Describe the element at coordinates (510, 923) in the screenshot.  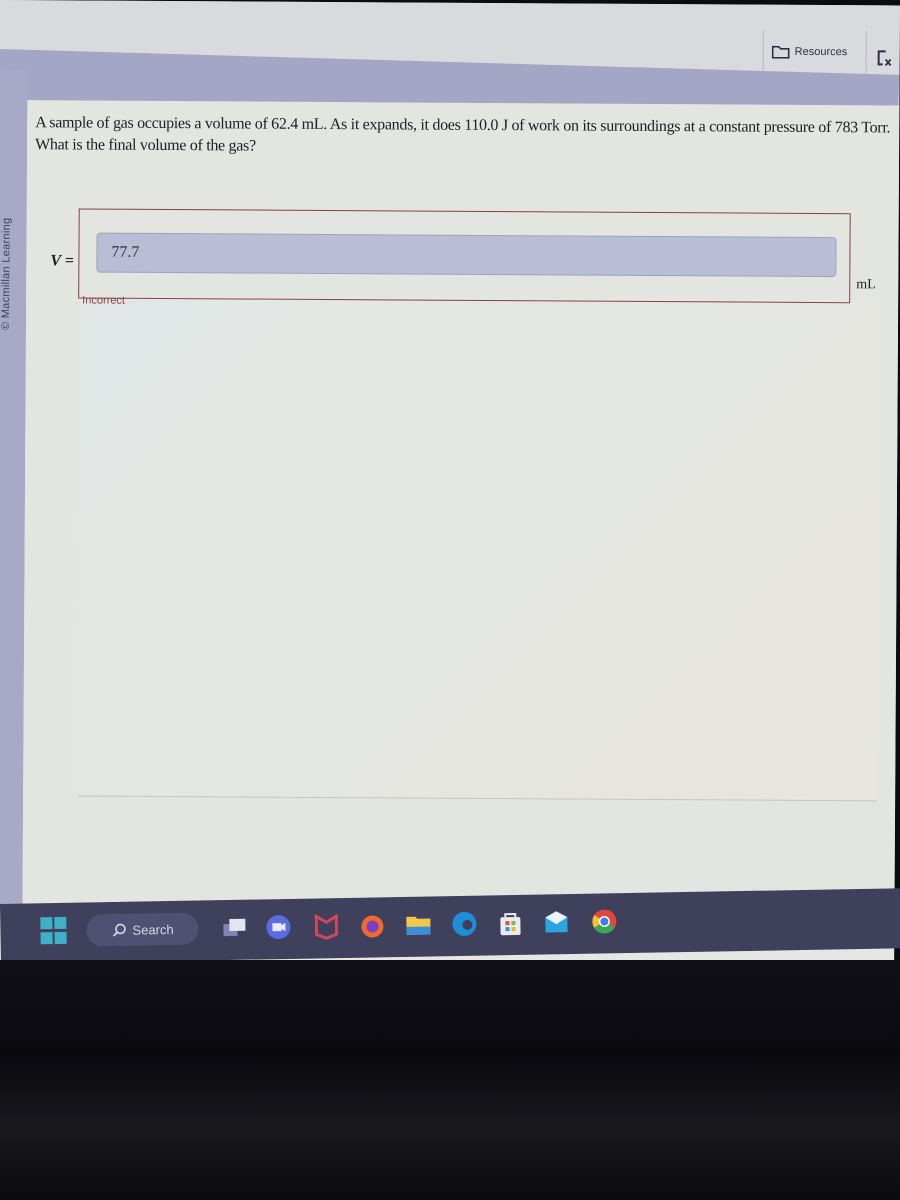
I see `microsoft-store-icon` at that location.